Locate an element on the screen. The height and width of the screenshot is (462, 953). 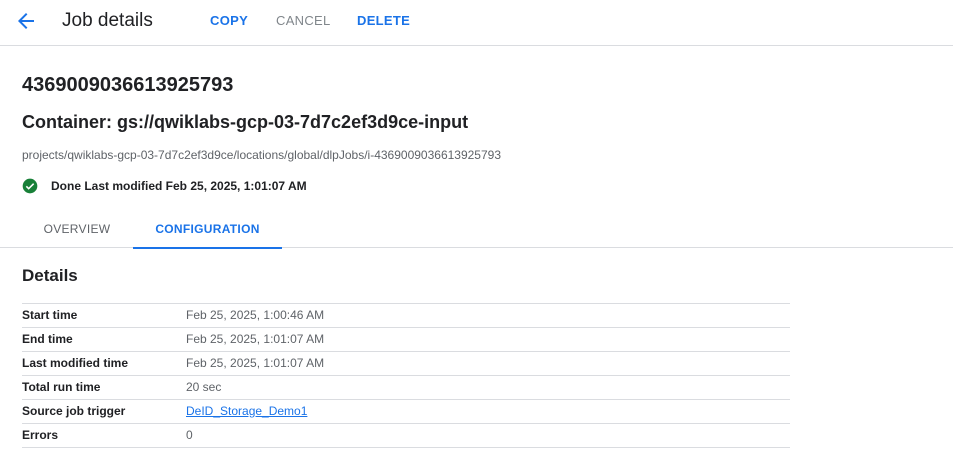
tab-overview: OVERVIEW is located at coordinates (77, 229).